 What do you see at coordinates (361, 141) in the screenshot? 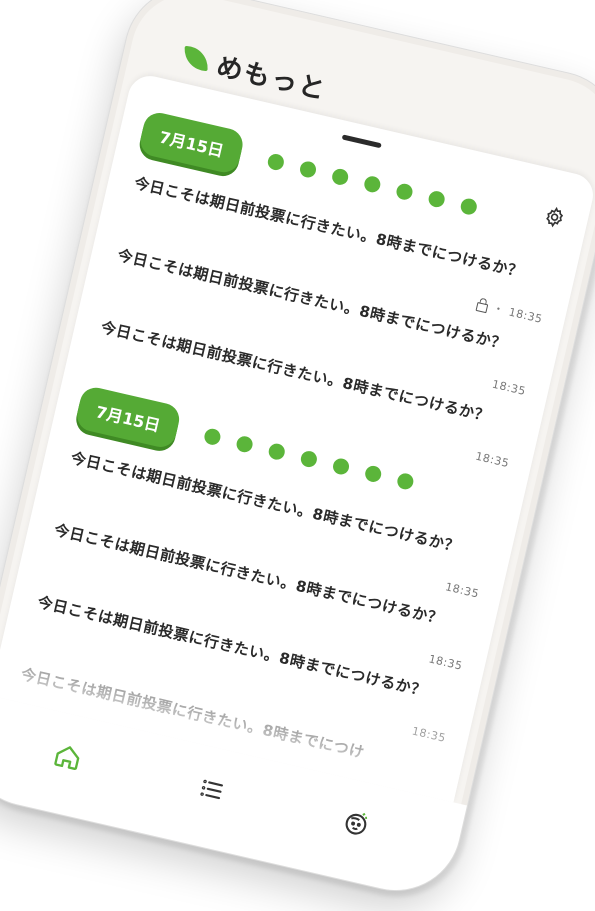
I see `sheet-grabber-handle` at bounding box center [361, 141].